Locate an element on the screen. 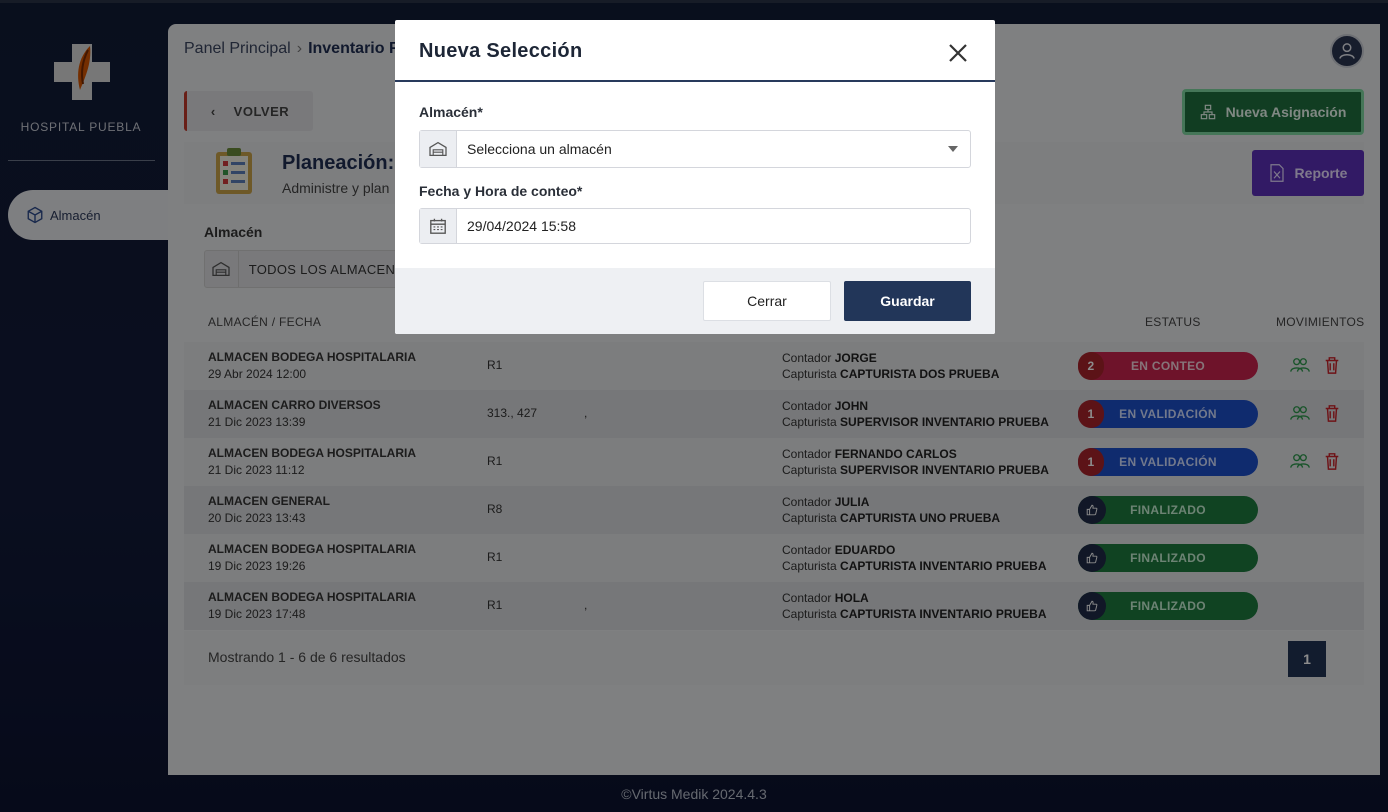 The image size is (1388, 812). modal-footer: Cerrar Guardar is located at coordinates (695, 301).